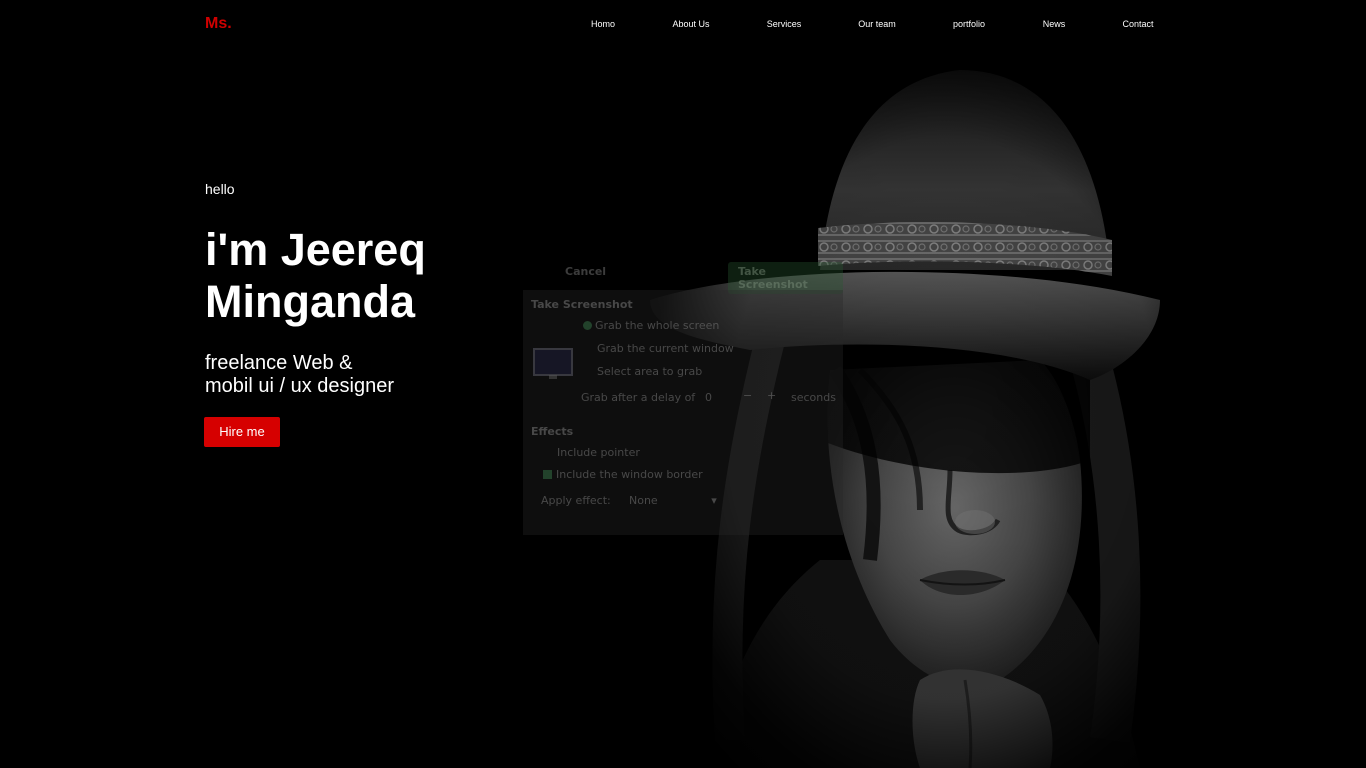  I want to click on nav-link-home: Homo, so click(603, 24).